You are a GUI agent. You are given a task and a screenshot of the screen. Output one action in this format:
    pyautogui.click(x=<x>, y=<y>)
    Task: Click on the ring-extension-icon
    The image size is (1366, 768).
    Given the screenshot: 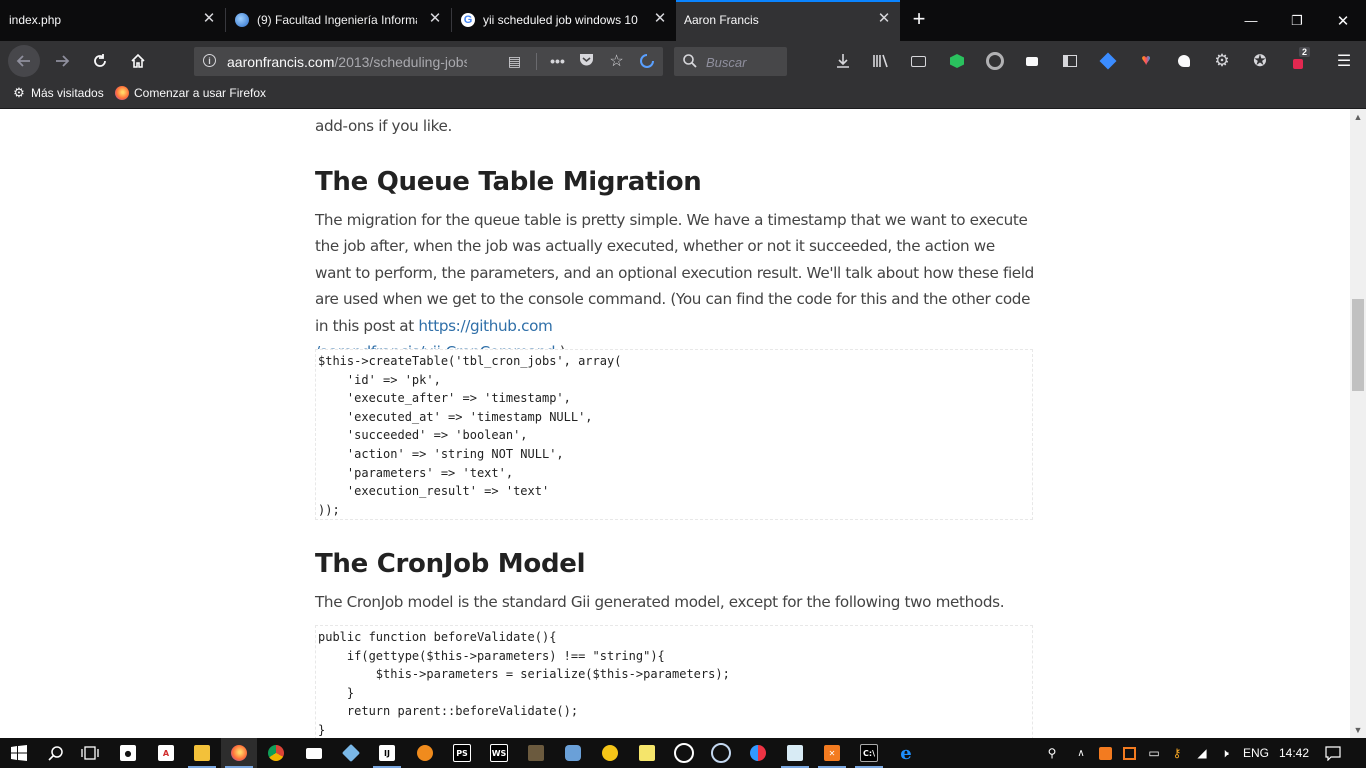 What is the action you would take?
    pyautogui.click(x=995, y=61)
    